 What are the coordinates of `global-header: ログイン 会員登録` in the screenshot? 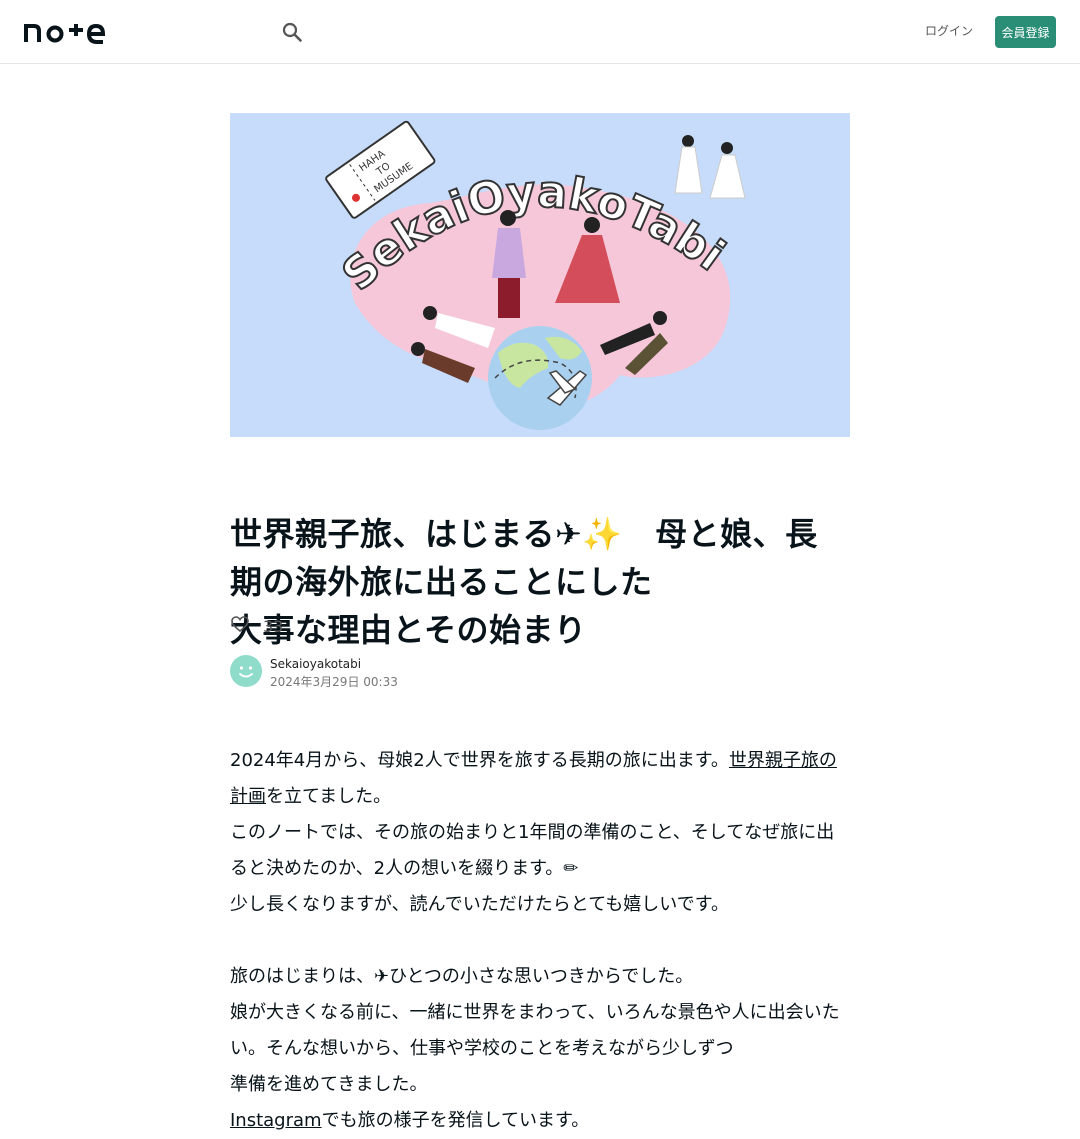 It's located at (540, 32).